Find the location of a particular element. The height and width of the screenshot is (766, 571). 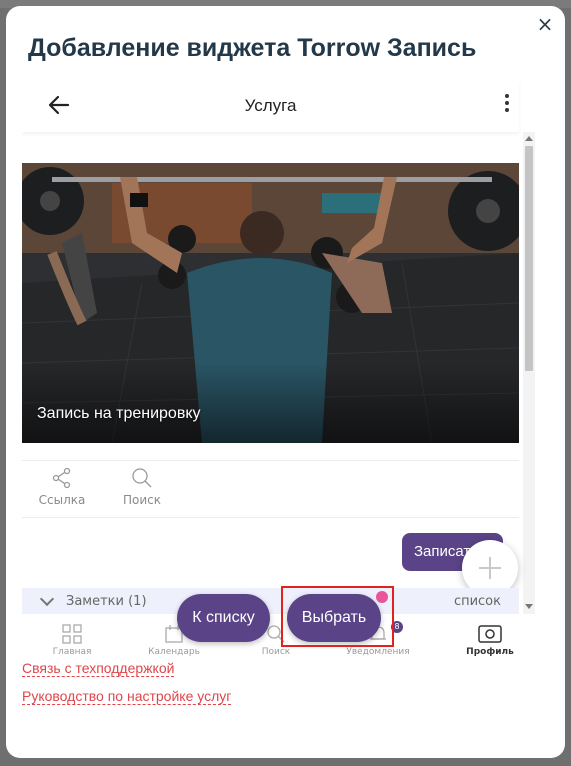

scroll-down-arrow-icon is located at coordinates (529, 606).